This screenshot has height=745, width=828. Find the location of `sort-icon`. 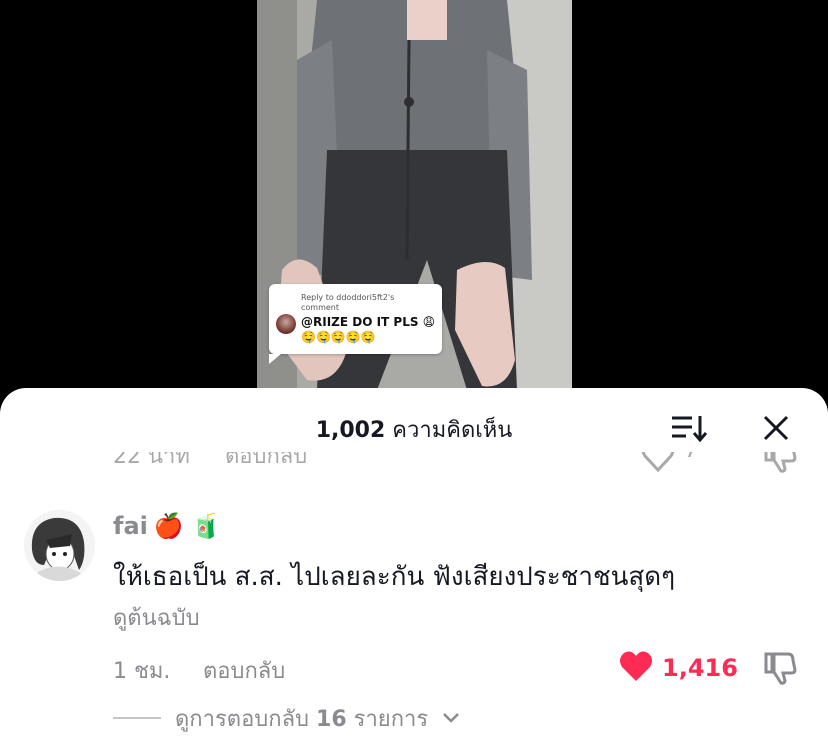

sort-icon is located at coordinates (689, 428).